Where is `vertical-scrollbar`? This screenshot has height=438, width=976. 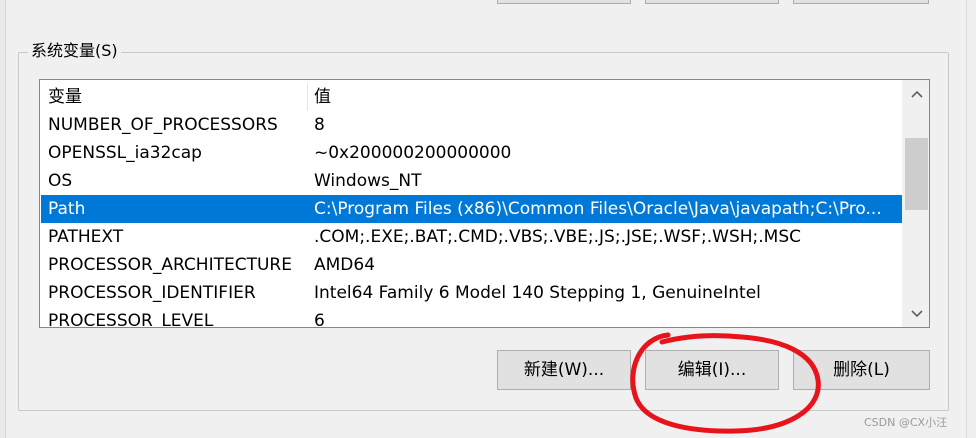 vertical-scrollbar is located at coordinates (915, 203).